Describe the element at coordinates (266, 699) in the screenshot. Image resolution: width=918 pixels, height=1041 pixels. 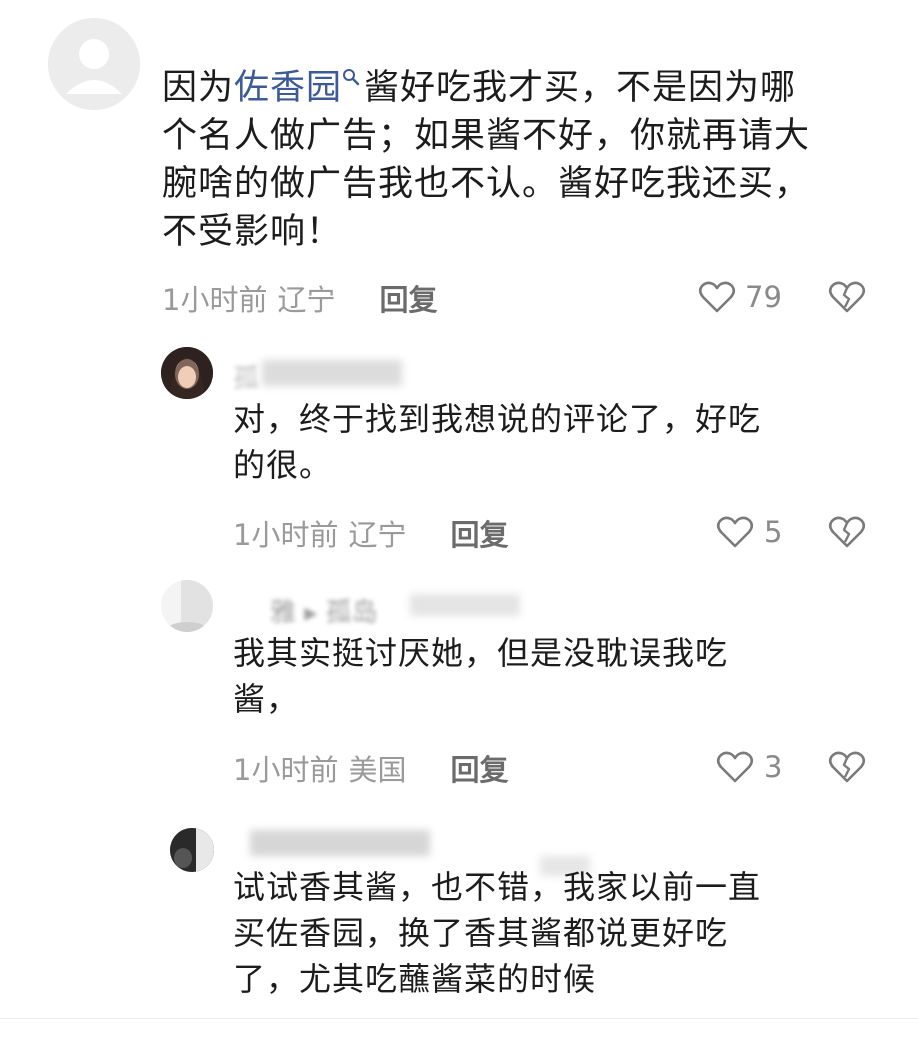
I see `reply-line: 酱，` at that location.